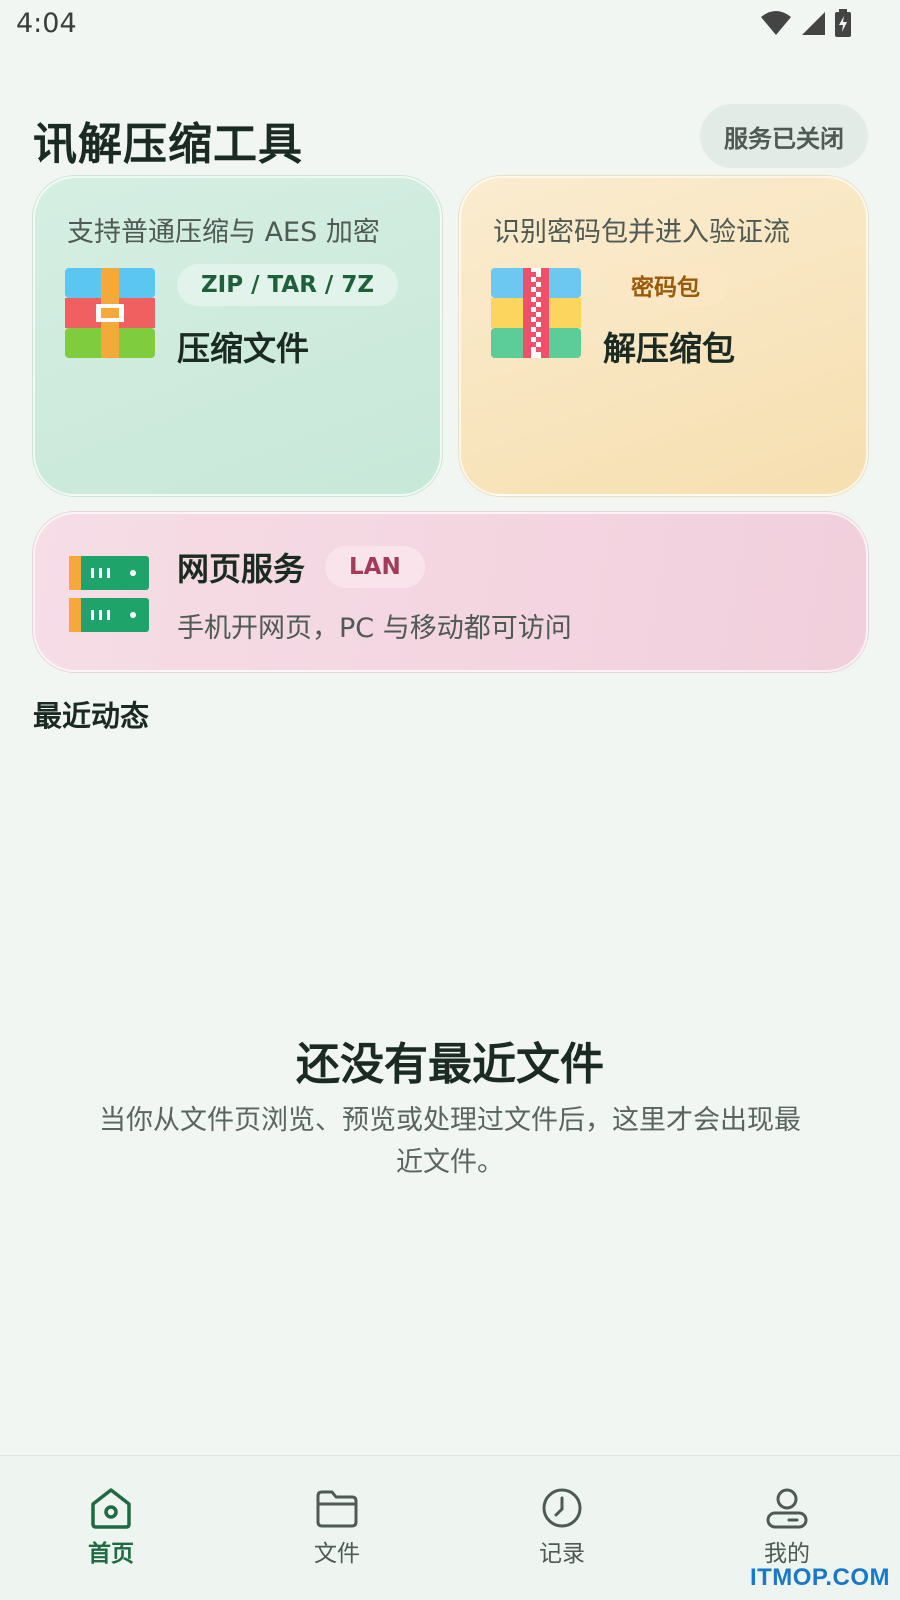 The width and height of the screenshot is (900, 1600). I want to click on lan-tag: LAN, so click(375, 567).